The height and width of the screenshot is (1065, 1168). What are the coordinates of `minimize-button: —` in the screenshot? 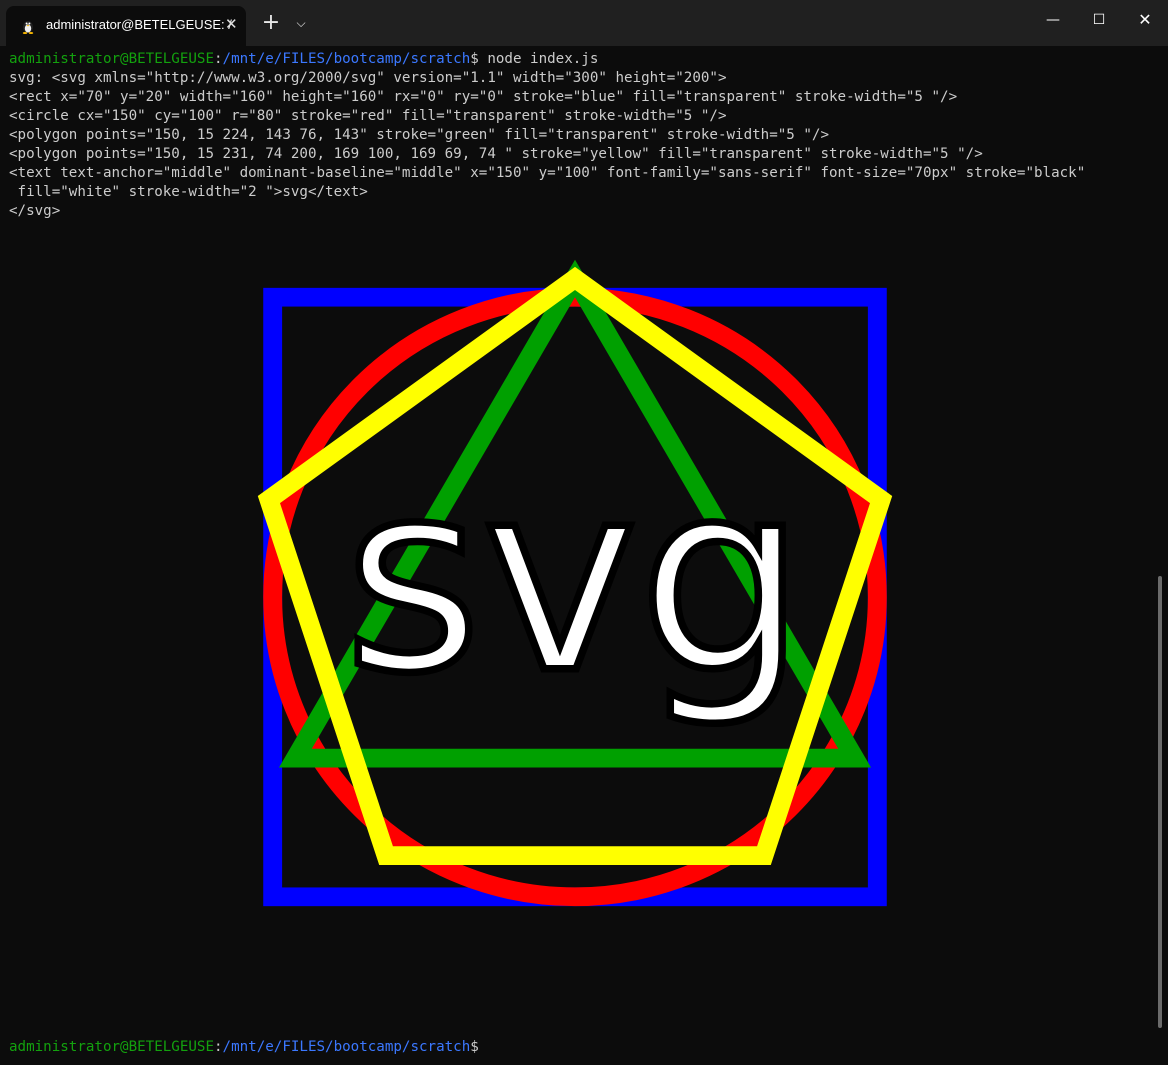 It's located at (1053, 20).